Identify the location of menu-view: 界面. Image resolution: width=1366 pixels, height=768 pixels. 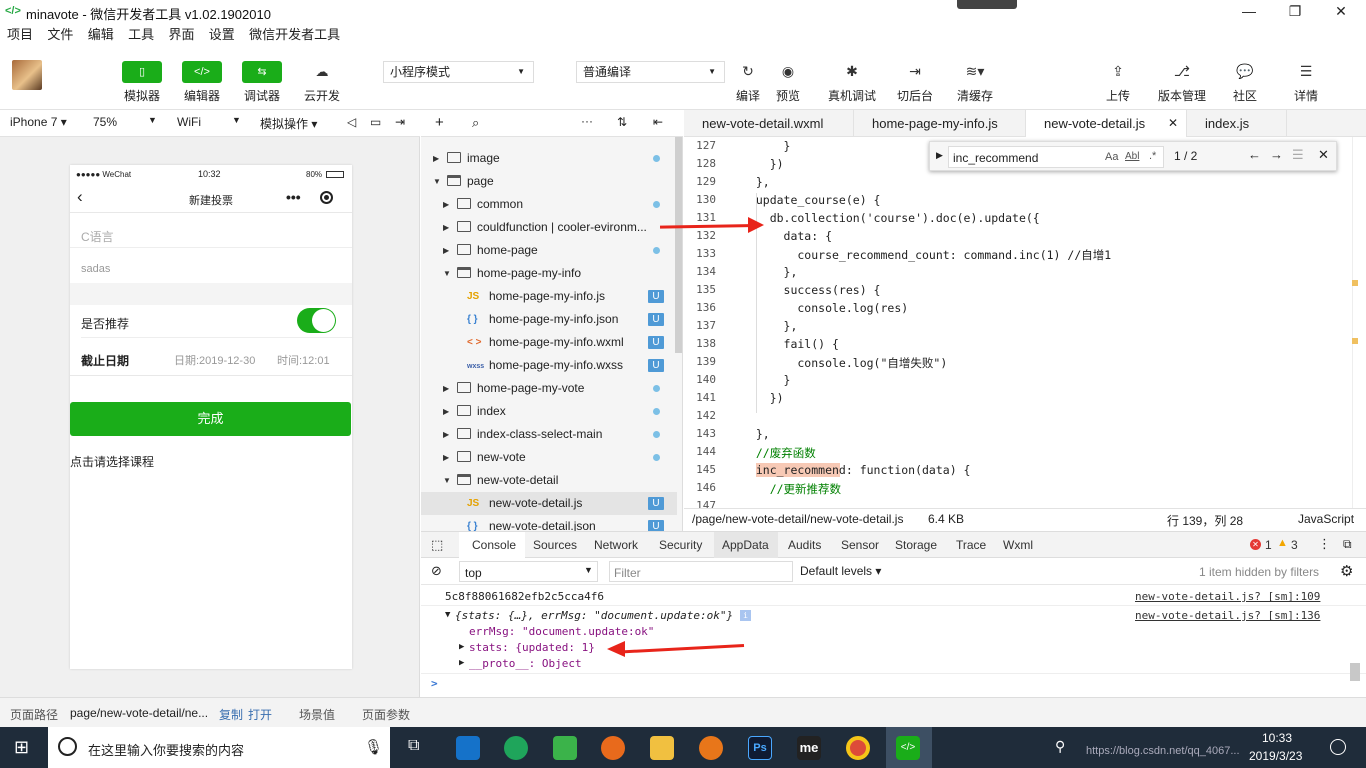
(181, 35).